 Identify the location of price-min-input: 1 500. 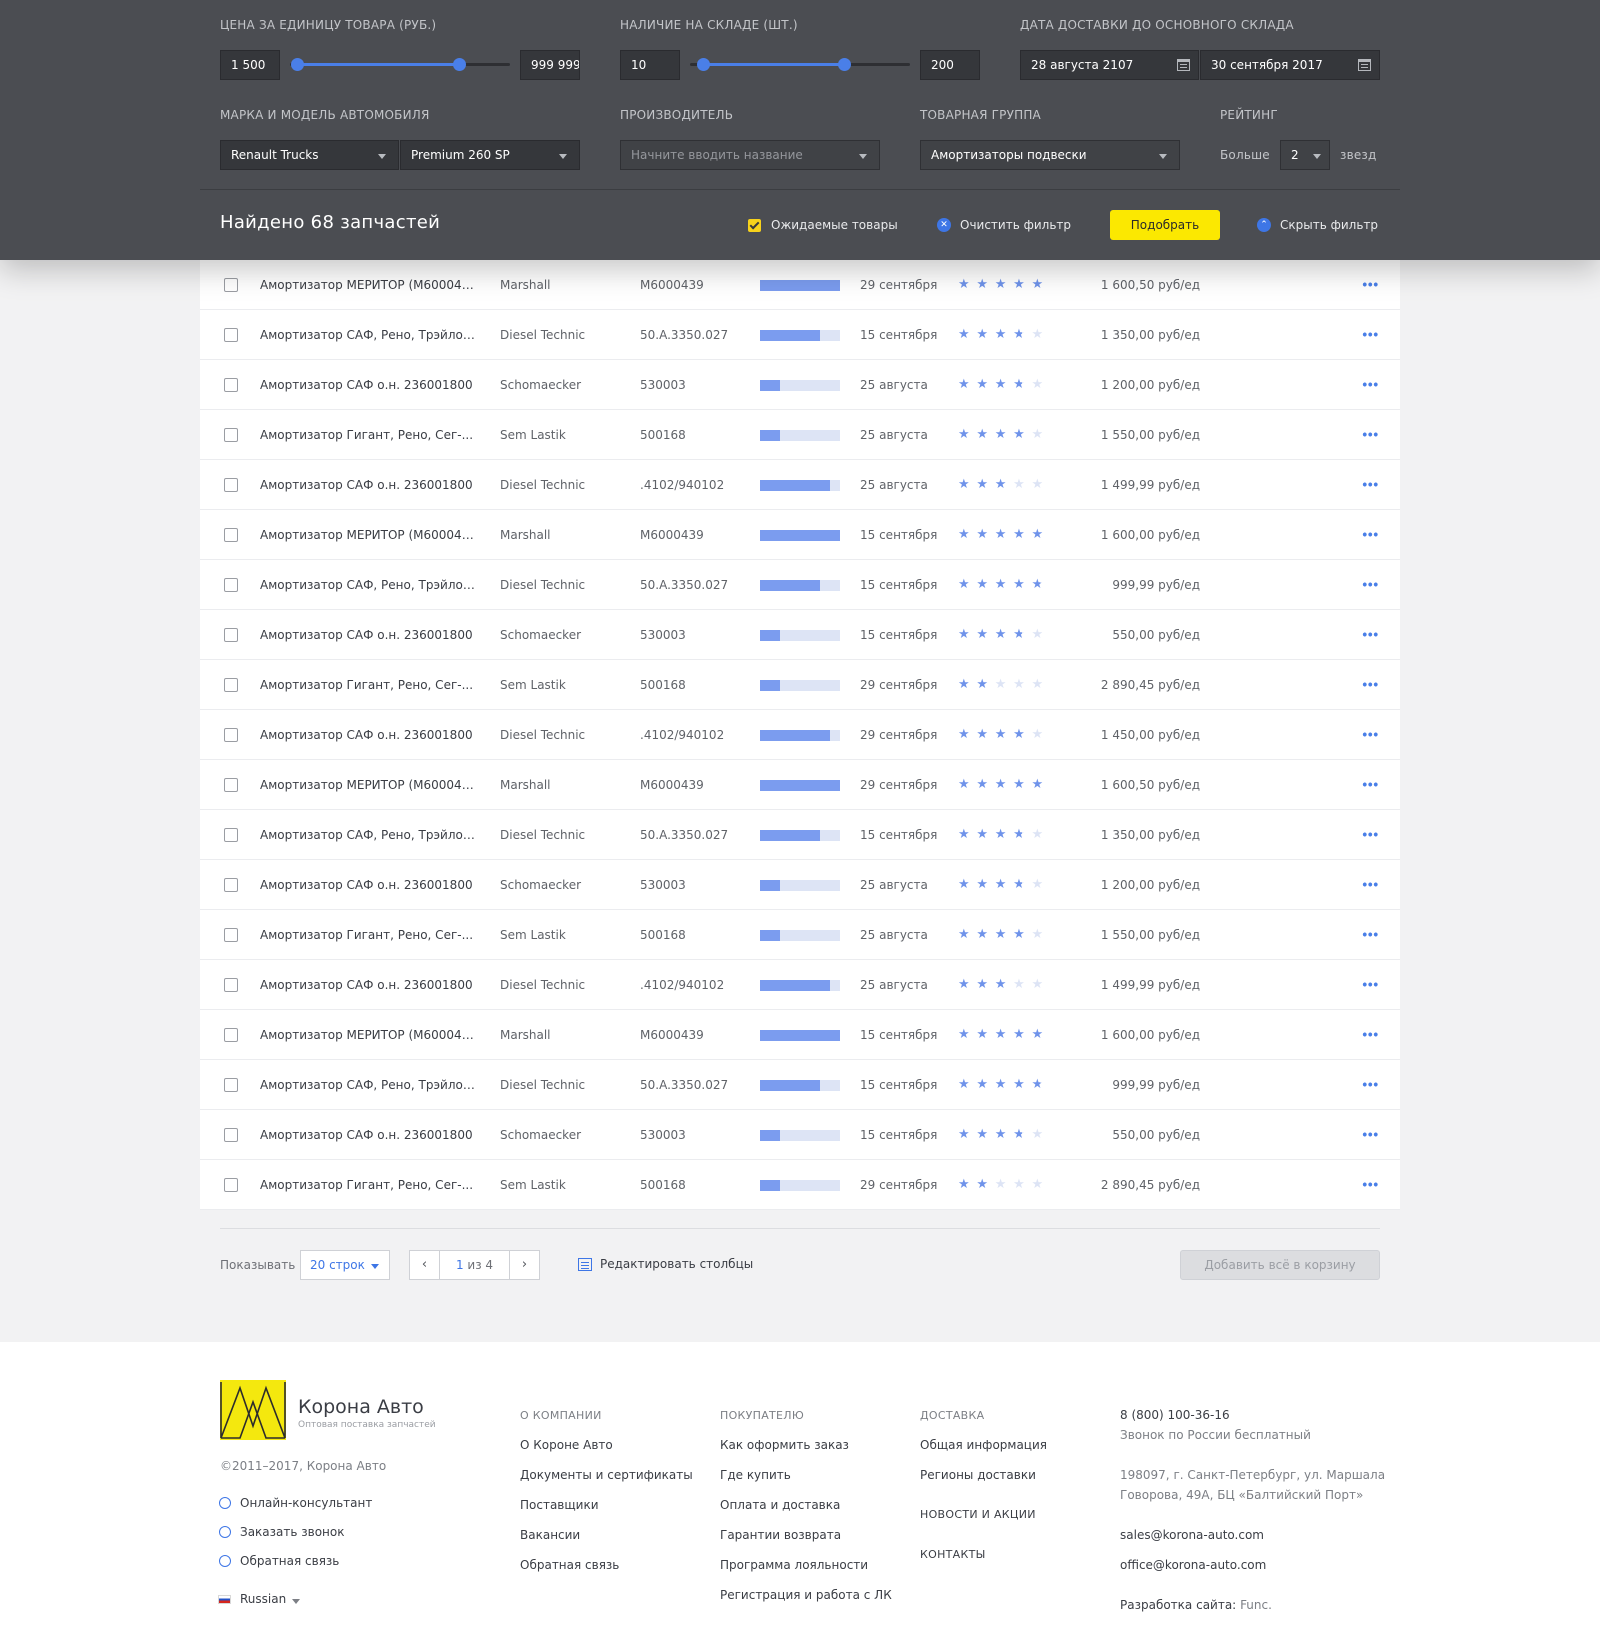
(250, 65).